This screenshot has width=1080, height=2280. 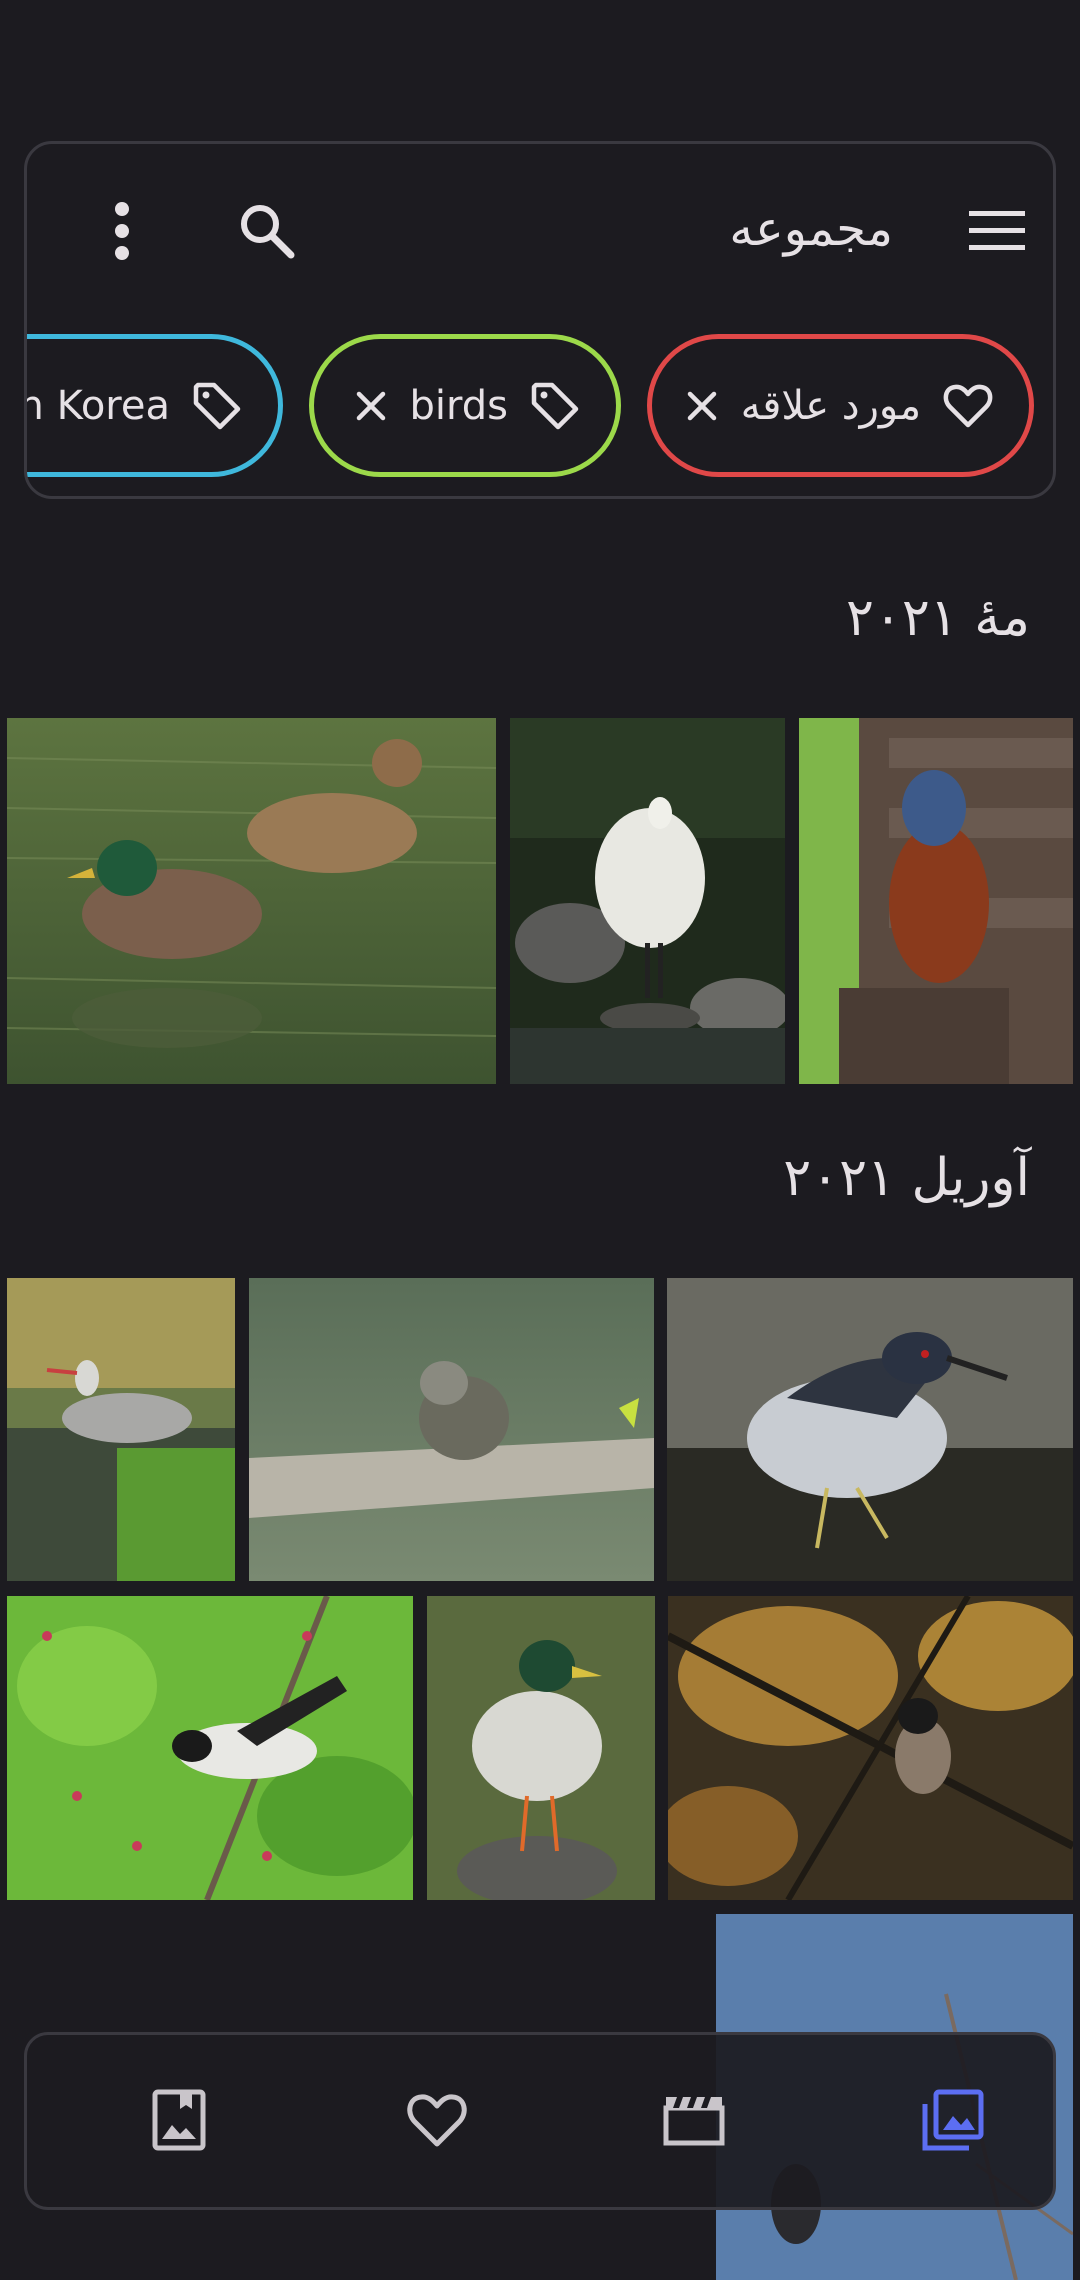 I want to click on app-bar-row: مجموعه, so click(x=540, y=224).